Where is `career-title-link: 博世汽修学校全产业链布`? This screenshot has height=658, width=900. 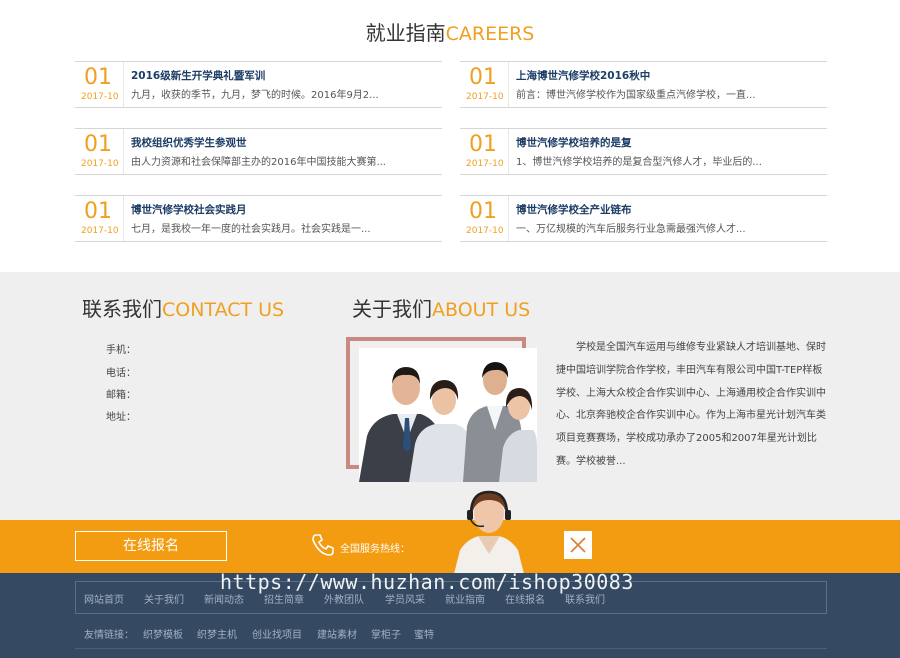
career-title-link: 博世汽修学校全产业链布 is located at coordinates (574, 209).